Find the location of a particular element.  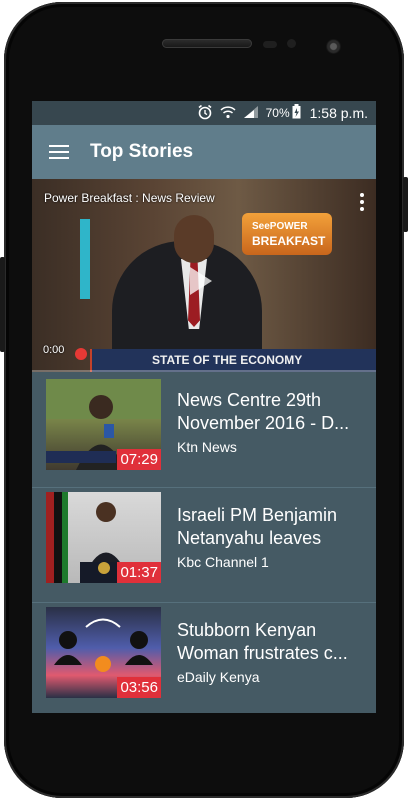

video-thumbnail: 01:37 is located at coordinates (103, 537).